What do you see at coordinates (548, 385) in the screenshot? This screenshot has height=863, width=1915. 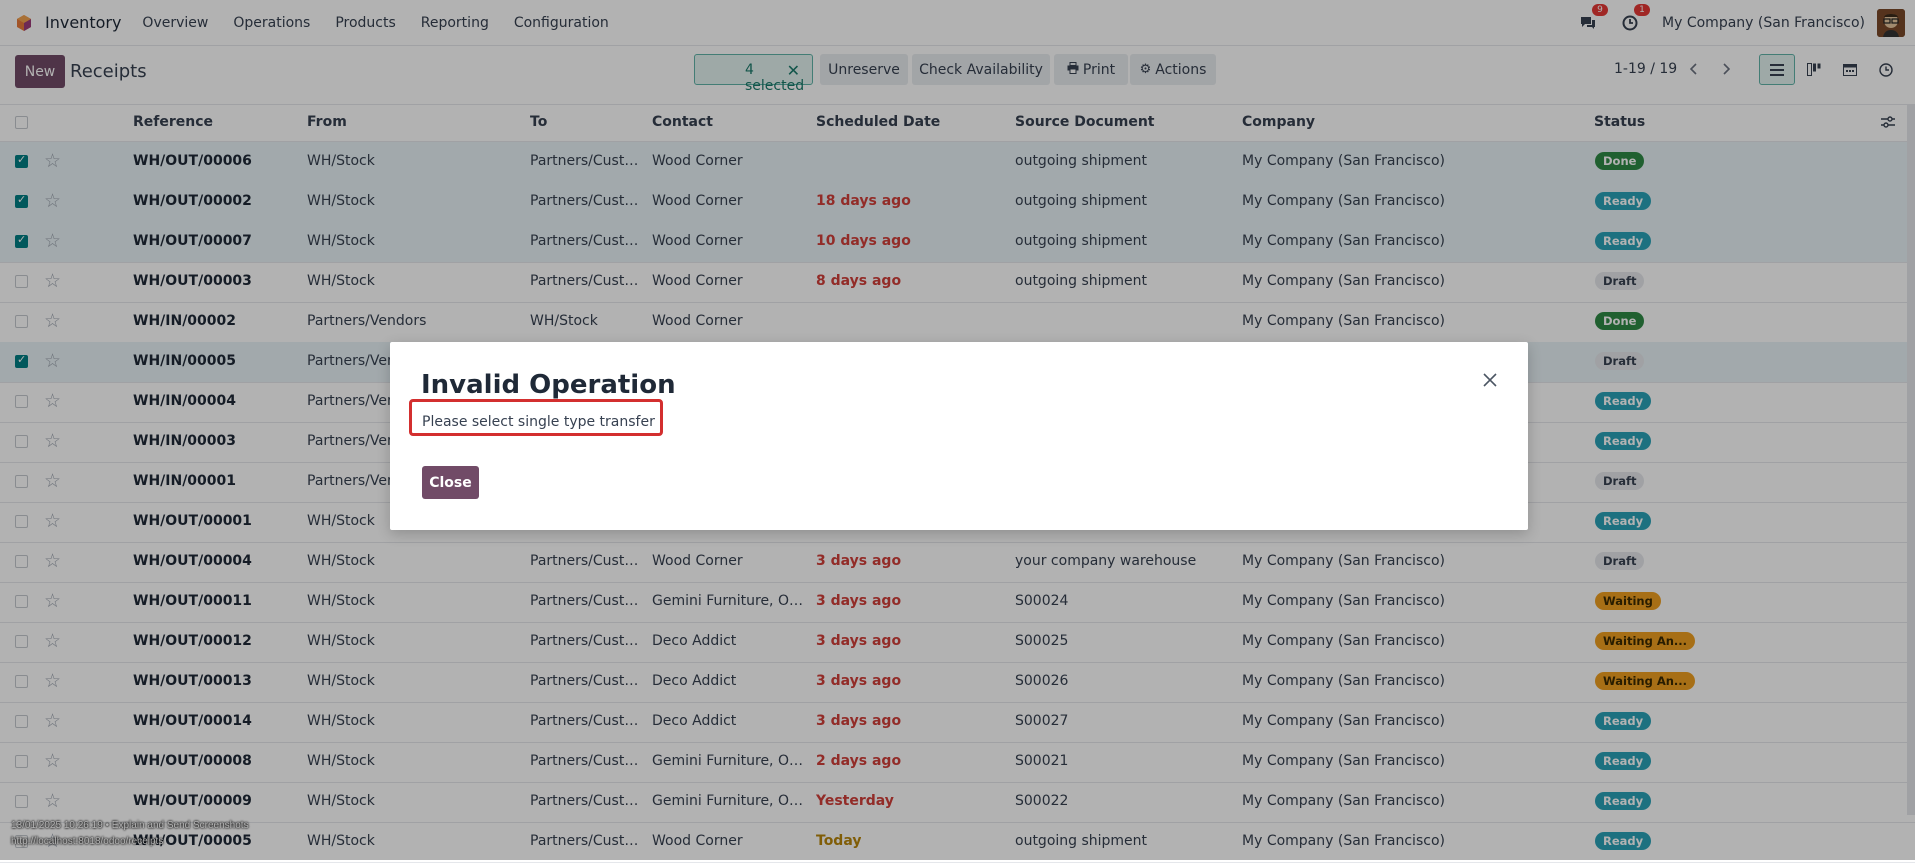 I see `dialog-title: Invalid Operation` at bounding box center [548, 385].